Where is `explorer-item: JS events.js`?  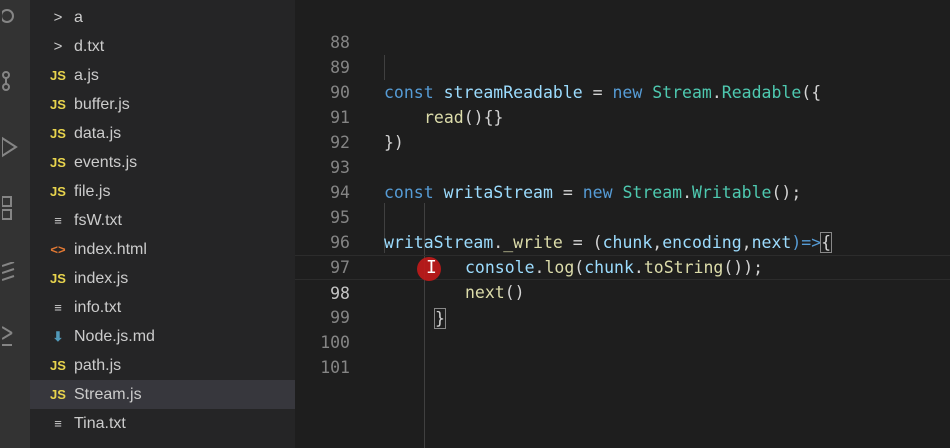 explorer-item: JS events.js is located at coordinates (162, 162).